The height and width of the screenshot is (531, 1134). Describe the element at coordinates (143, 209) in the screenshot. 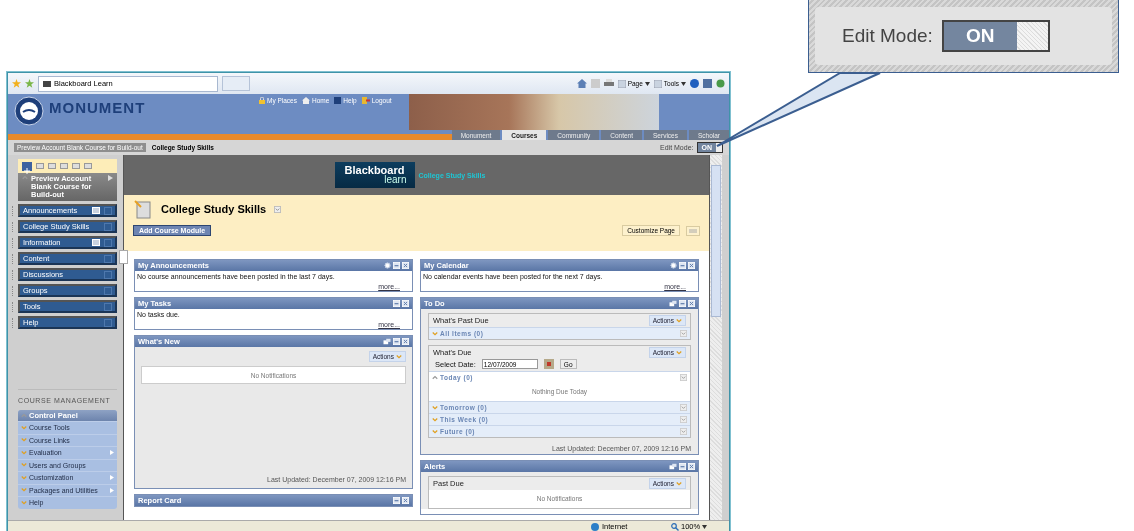

I see `document-icon` at that location.